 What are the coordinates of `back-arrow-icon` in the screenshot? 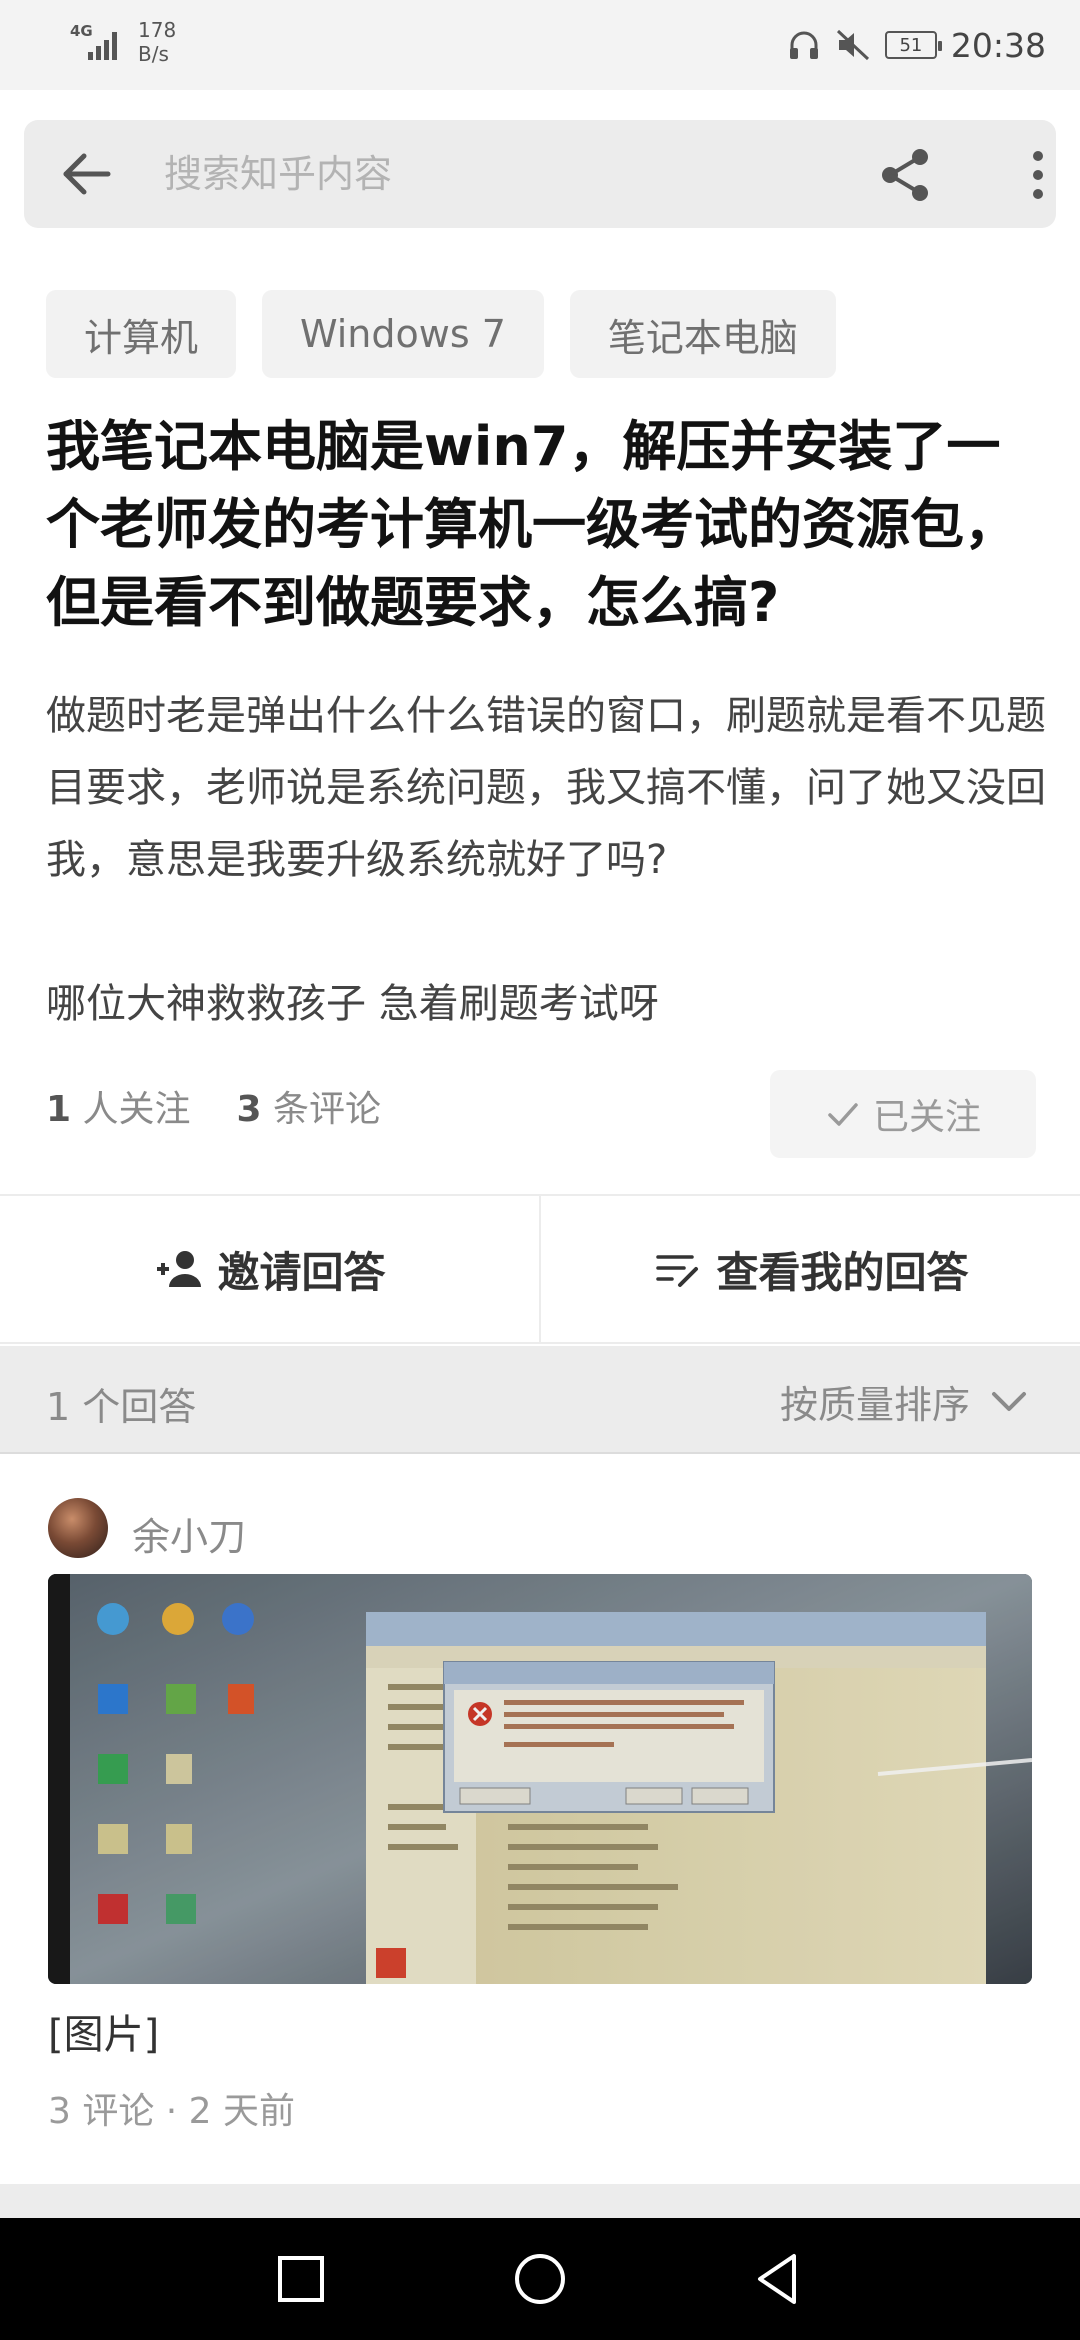 It's located at (86, 174).